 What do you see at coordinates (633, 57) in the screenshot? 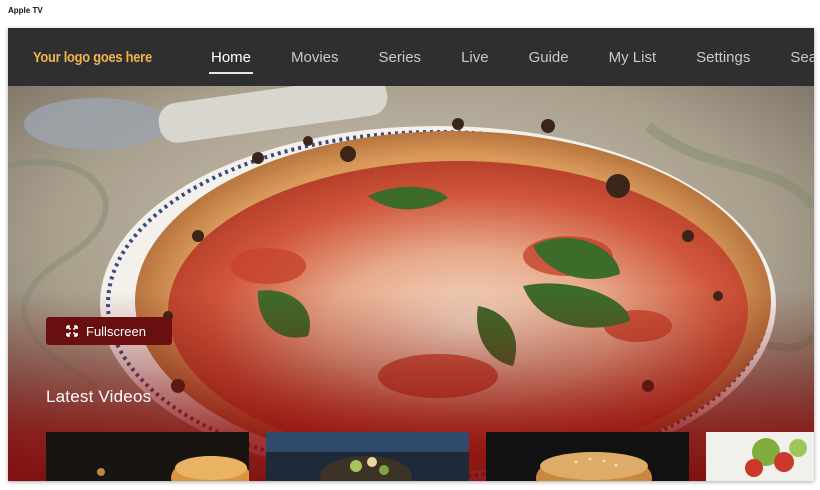
I see `nav-item-my-list: My List` at bounding box center [633, 57].